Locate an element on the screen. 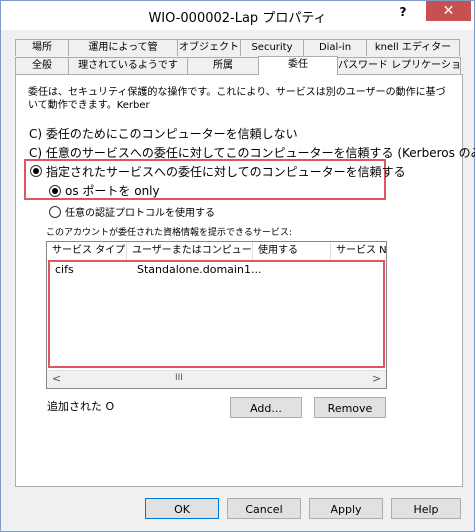 The width and height of the screenshot is (475, 532). column-port: 使用する is located at coordinates (292, 251).